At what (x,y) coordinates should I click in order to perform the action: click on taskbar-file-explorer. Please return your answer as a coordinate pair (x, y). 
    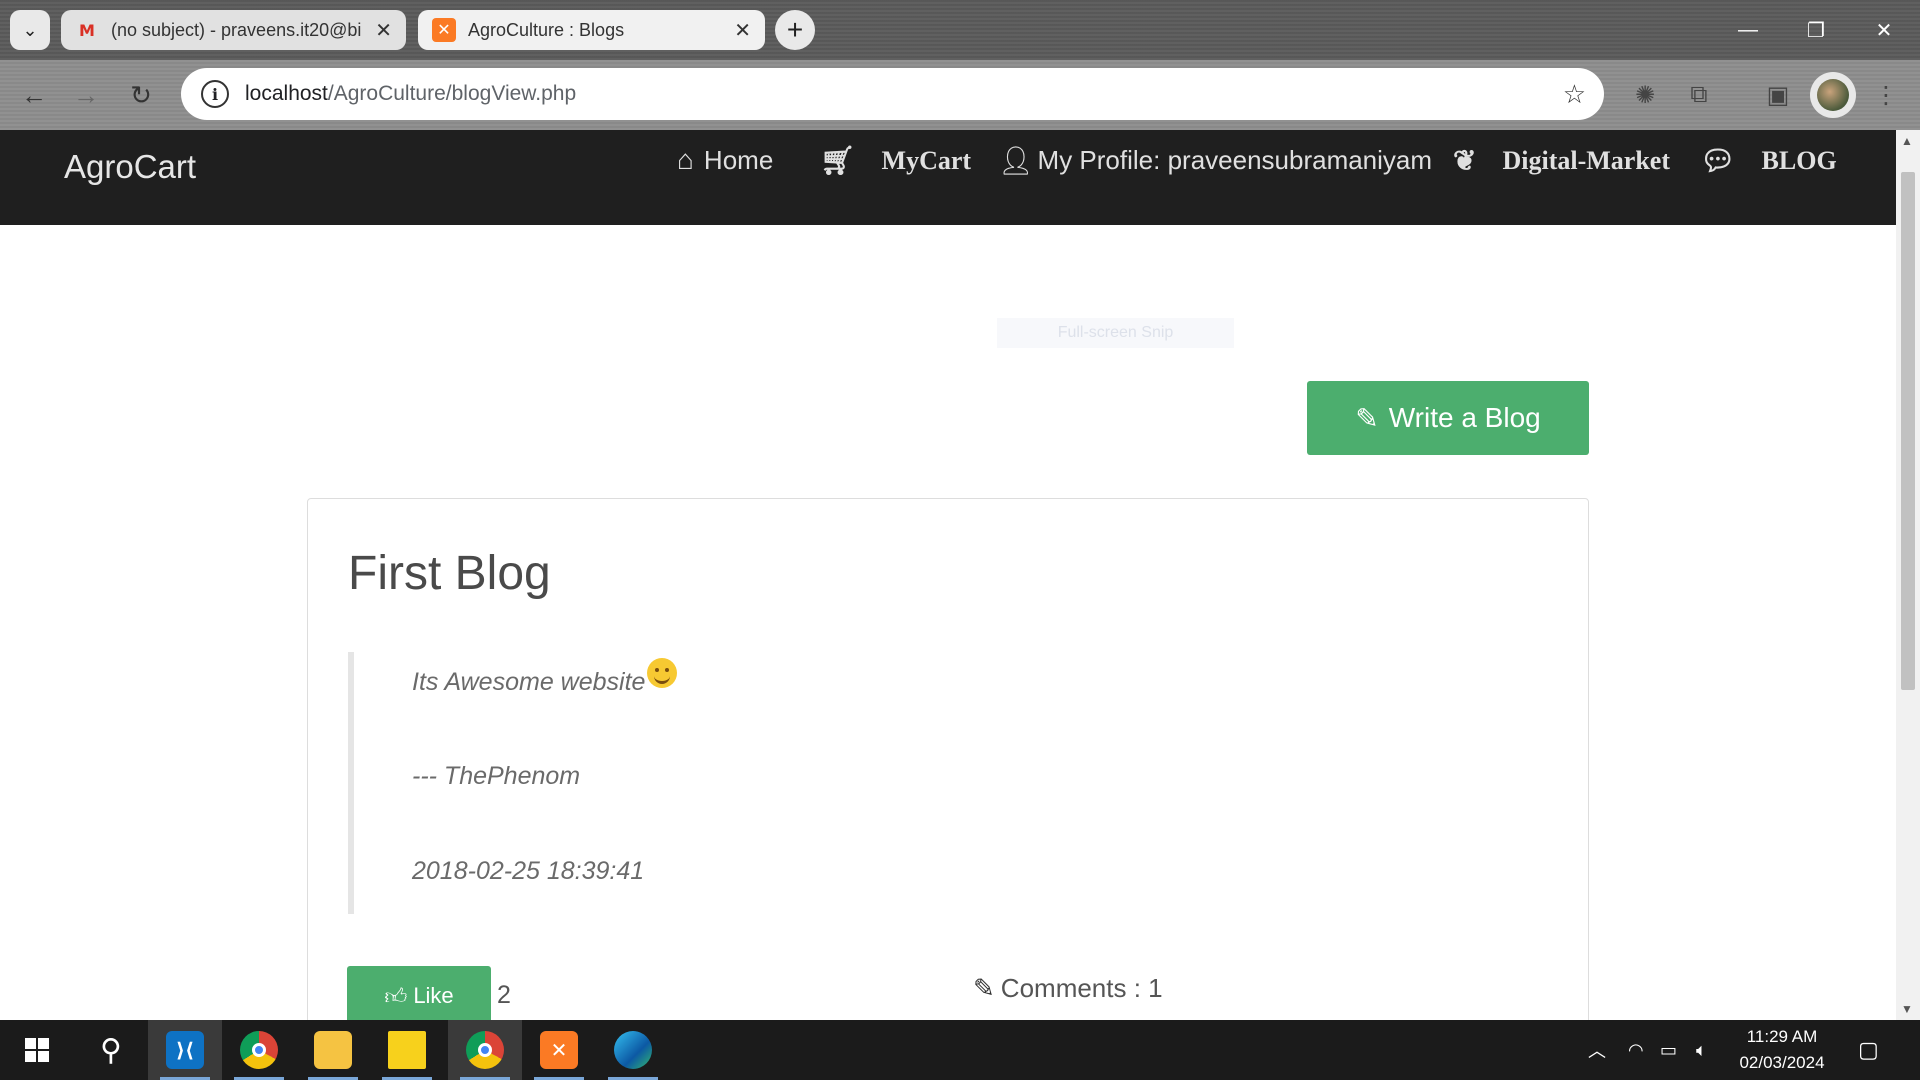
    Looking at the image, I should click on (333, 1050).